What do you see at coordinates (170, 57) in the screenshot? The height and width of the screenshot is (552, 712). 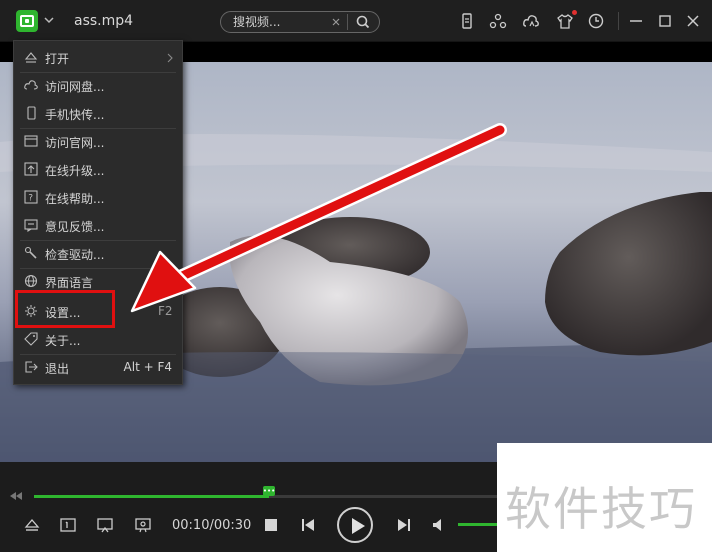 I see `chevron-right-icon` at bounding box center [170, 57].